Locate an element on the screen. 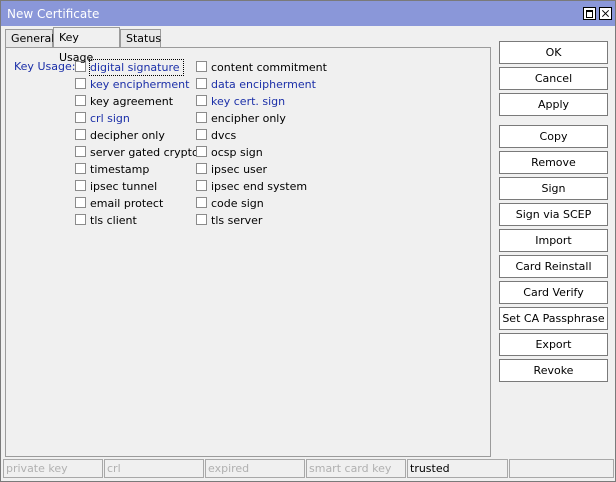 The width and height of the screenshot is (616, 482). export-button: Export is located at coordinates (553, 344).